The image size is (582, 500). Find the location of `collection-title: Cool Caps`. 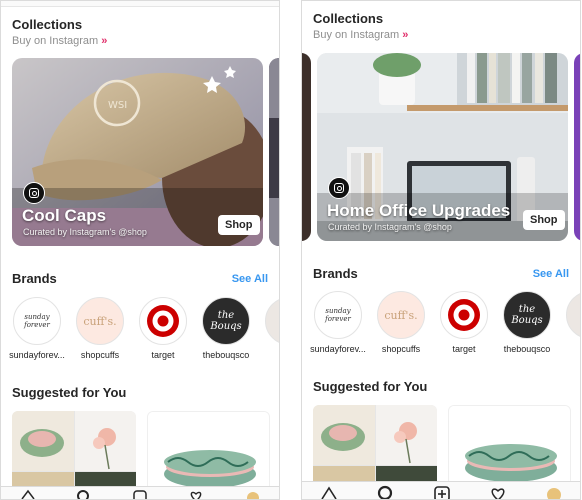

collection-title: Cool Caps is located at coordinates (64, 215).